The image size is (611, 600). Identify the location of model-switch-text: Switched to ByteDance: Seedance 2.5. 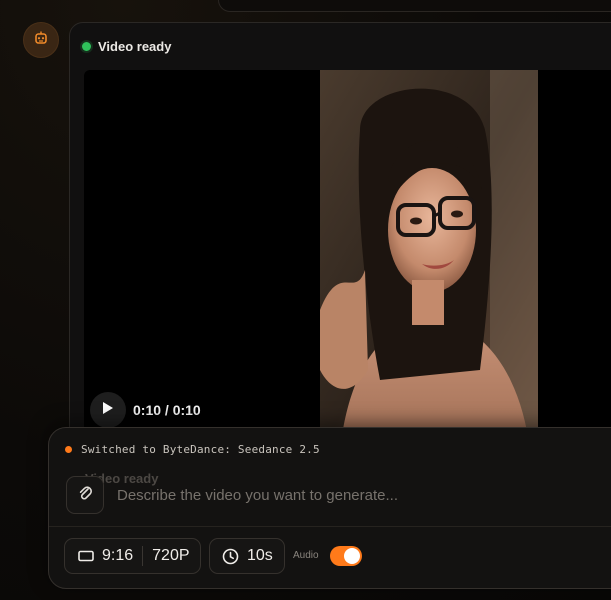
(200, 449).